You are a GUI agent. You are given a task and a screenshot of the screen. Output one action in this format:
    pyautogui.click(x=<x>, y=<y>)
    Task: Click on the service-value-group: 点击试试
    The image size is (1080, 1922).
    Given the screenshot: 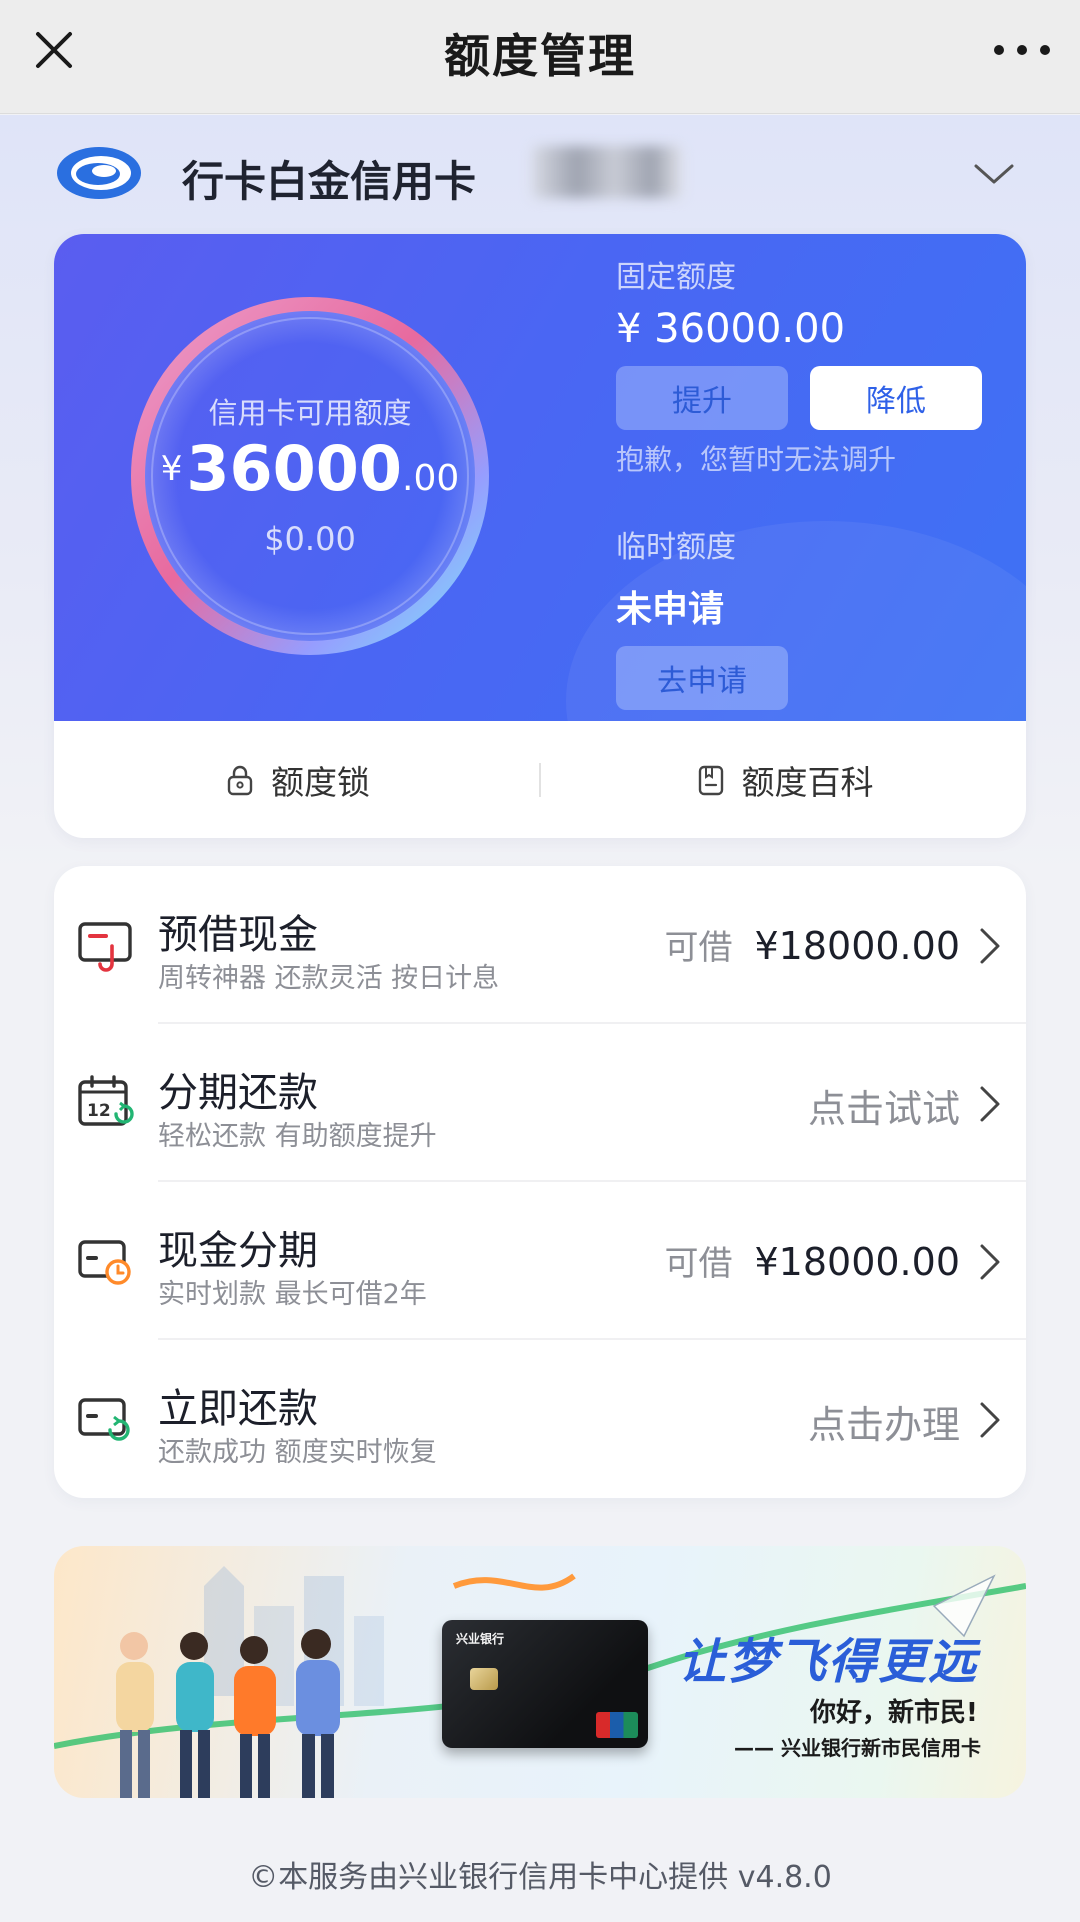 What is the action you would take?
    pyautogui.click(x=884, y=1105)
    